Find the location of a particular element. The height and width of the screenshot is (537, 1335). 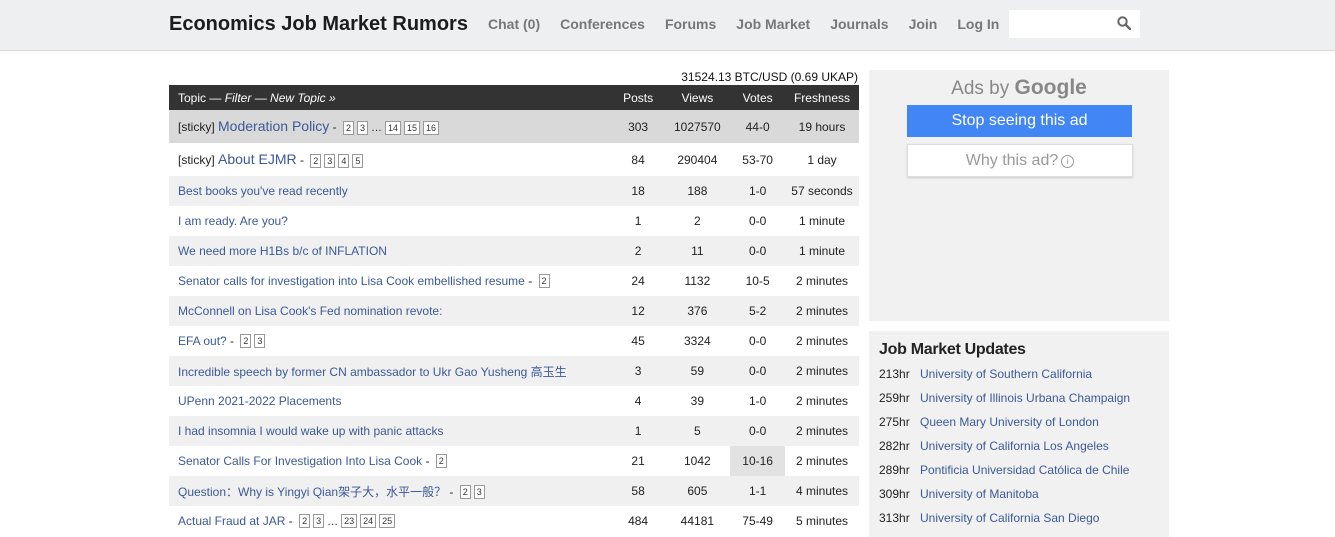

nav-conferences: Conferences is located at coordinates (602, 24).